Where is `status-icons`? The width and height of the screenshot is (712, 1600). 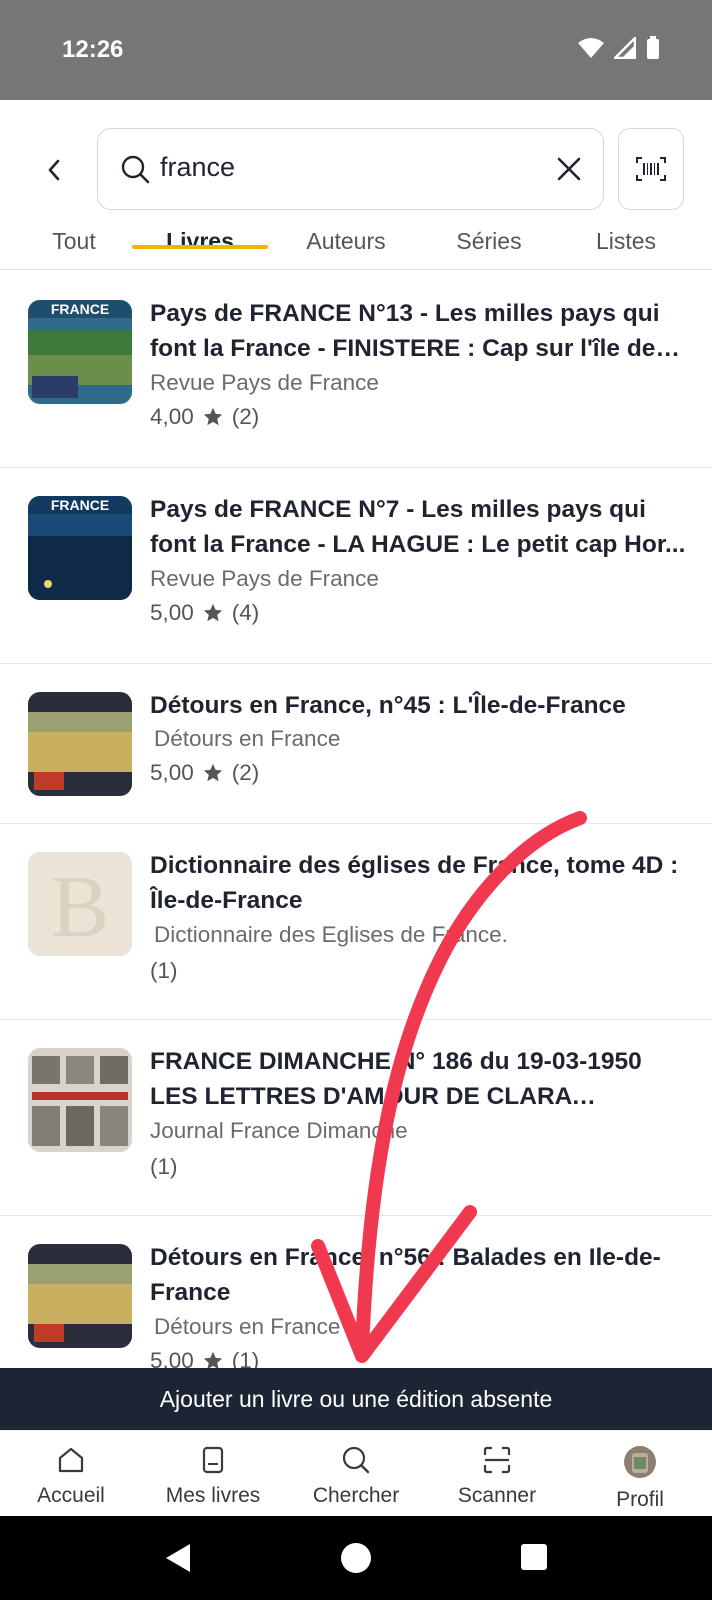 status-icons is located at coordinates (619, 48).